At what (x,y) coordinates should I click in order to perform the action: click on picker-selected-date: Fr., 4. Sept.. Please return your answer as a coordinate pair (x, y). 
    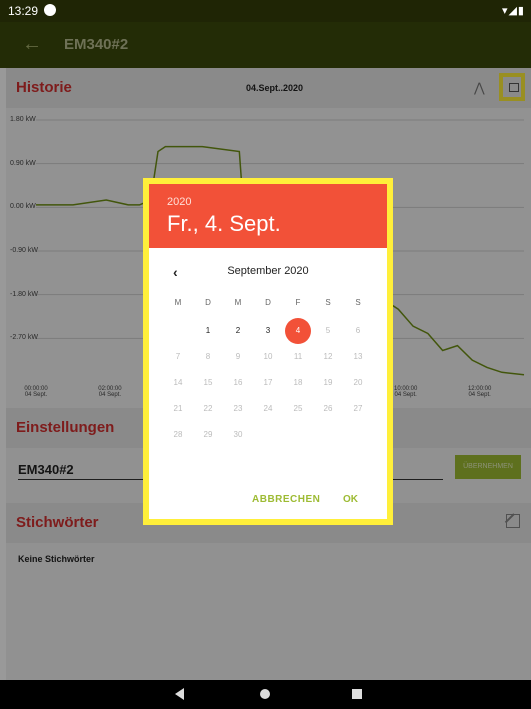
    Looking at the image, I should click on (224, 223).